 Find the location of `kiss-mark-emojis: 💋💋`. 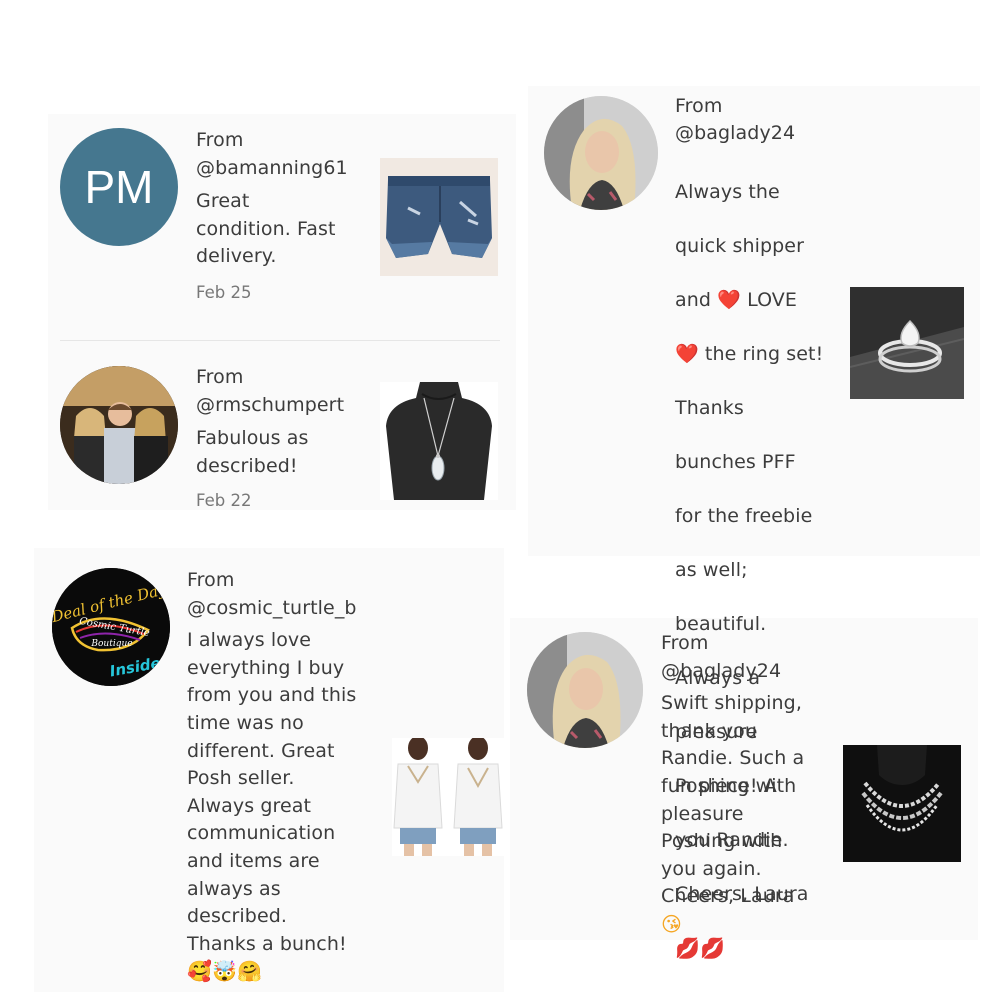

kiss-mark-emojis: 💋💋 is located at coordinates (700, 948).